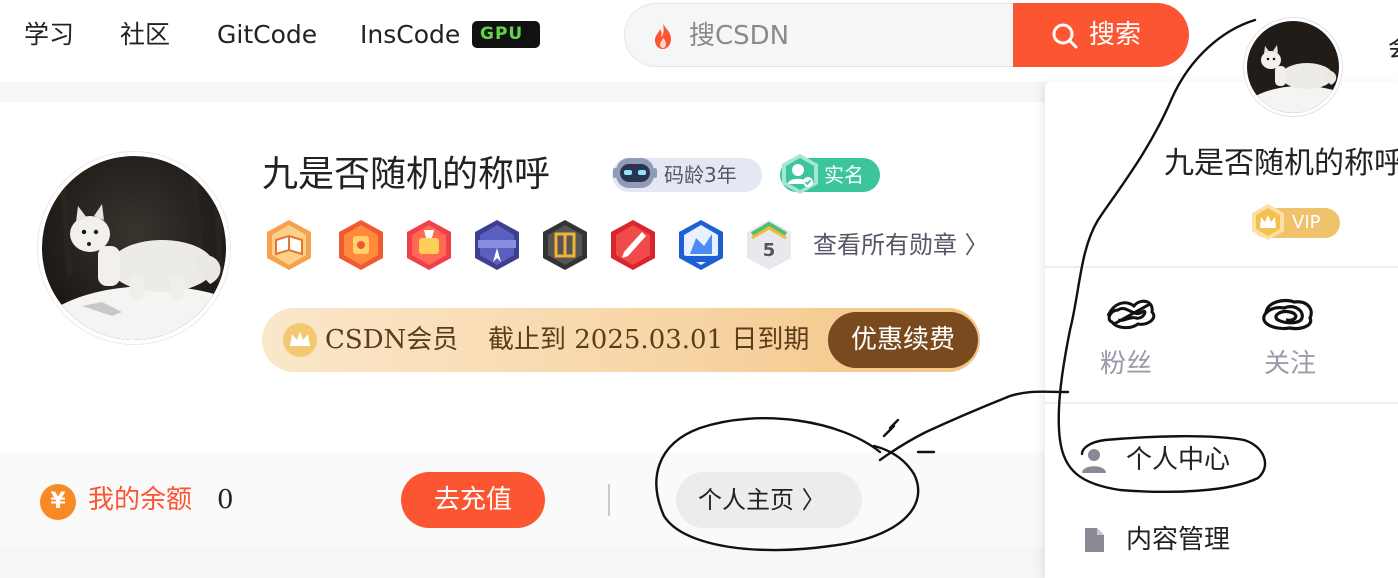 The height and width of the screenshot is (578, 1398). Describe the element at coordinates (844, 175) in the screenshot. I see `realname-text: 实名` at that location.